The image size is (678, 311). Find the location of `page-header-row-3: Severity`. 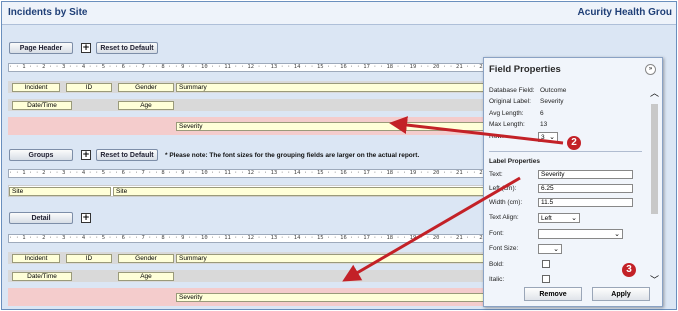

page-header-row-3: Severity is located at coordinates (247, 126).